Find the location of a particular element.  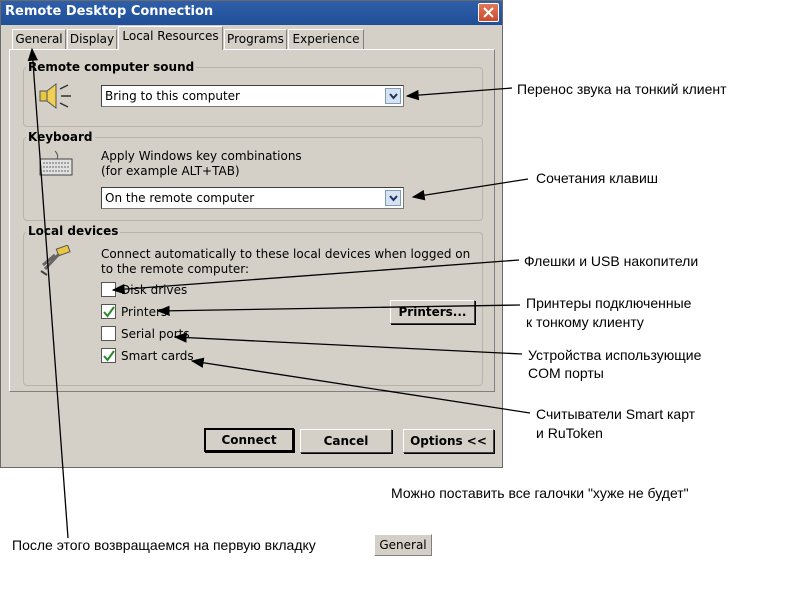

sound-dropdown-button is located at coordinates (393, 96).